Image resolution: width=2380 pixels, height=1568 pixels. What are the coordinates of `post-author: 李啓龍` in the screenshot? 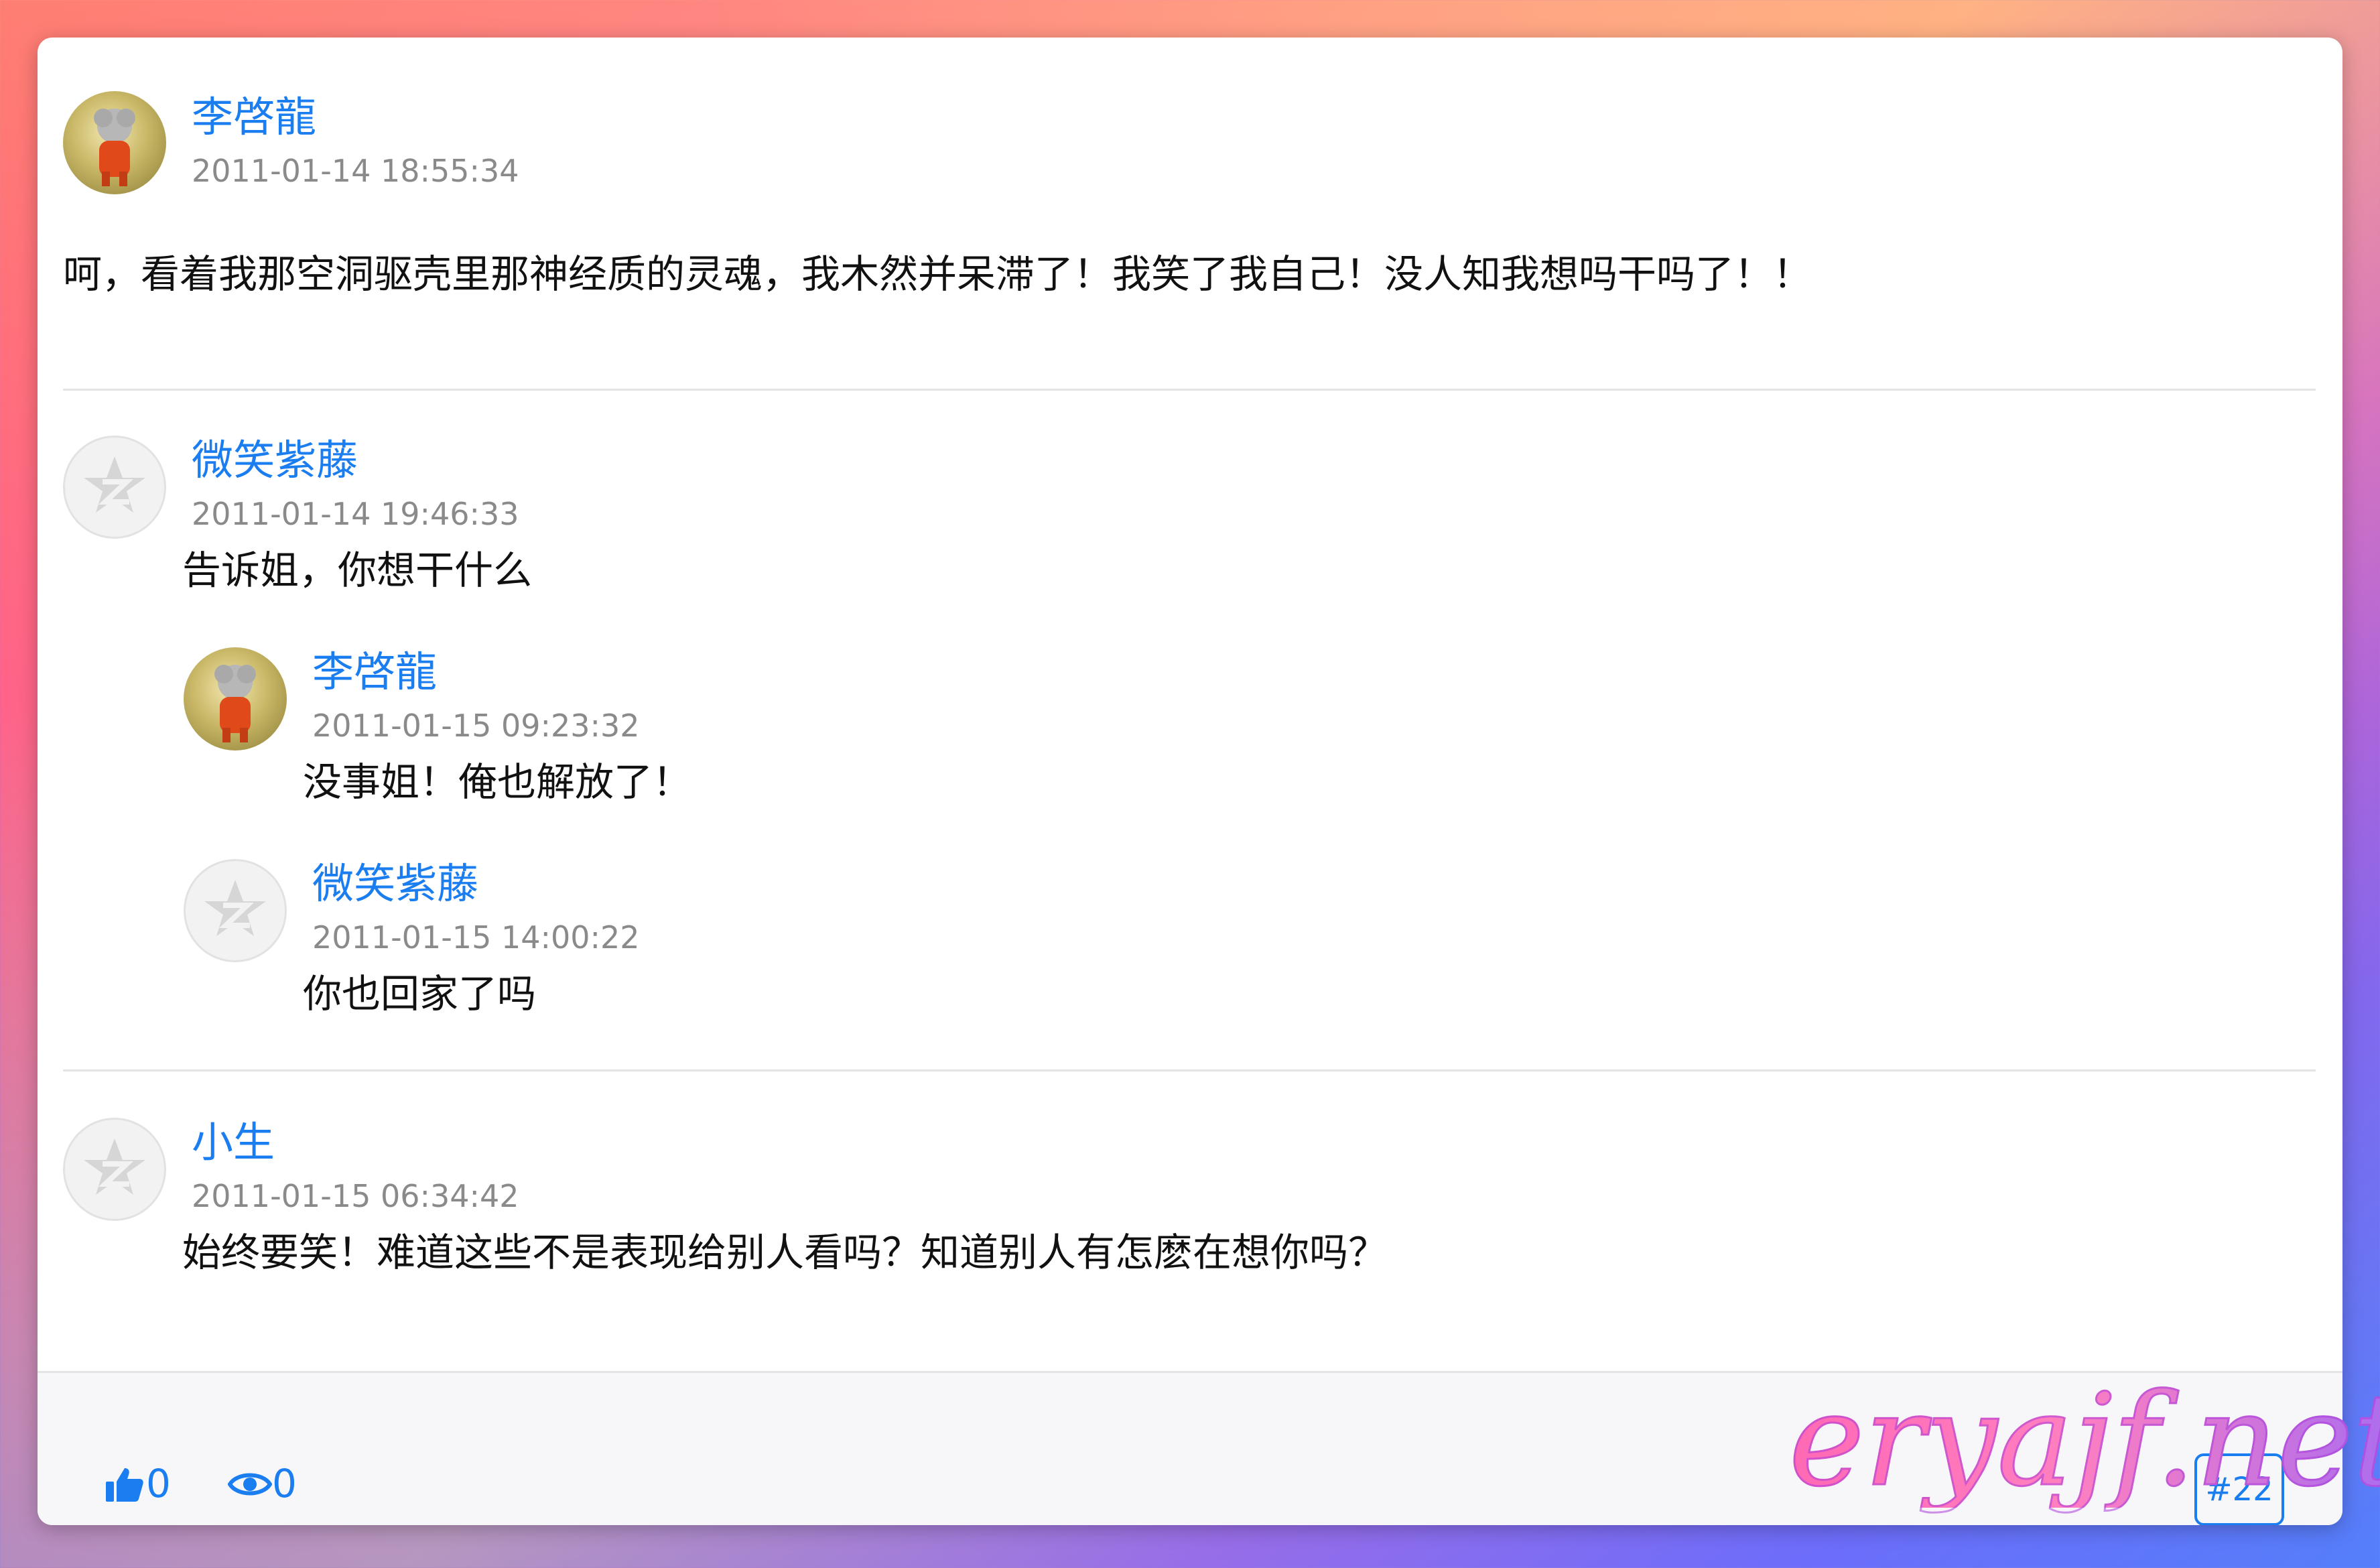 It's located at (254, 117).